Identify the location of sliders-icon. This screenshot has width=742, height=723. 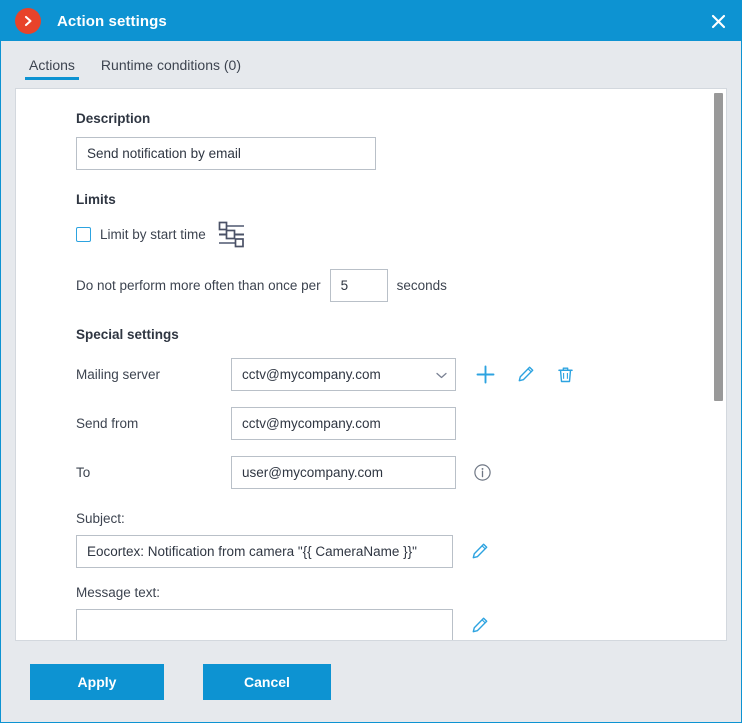
(231, 234).